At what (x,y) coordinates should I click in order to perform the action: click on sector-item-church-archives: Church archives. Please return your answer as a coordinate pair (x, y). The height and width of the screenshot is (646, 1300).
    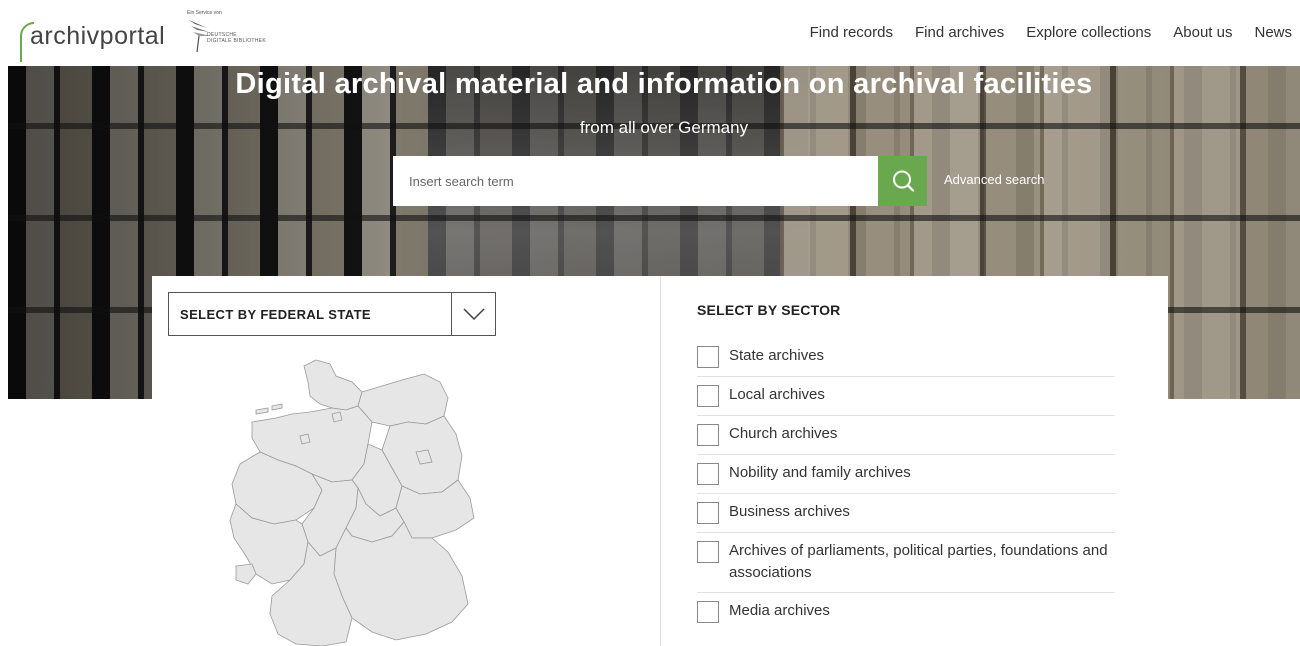
    Looking at the image, I should click on (906, 435).